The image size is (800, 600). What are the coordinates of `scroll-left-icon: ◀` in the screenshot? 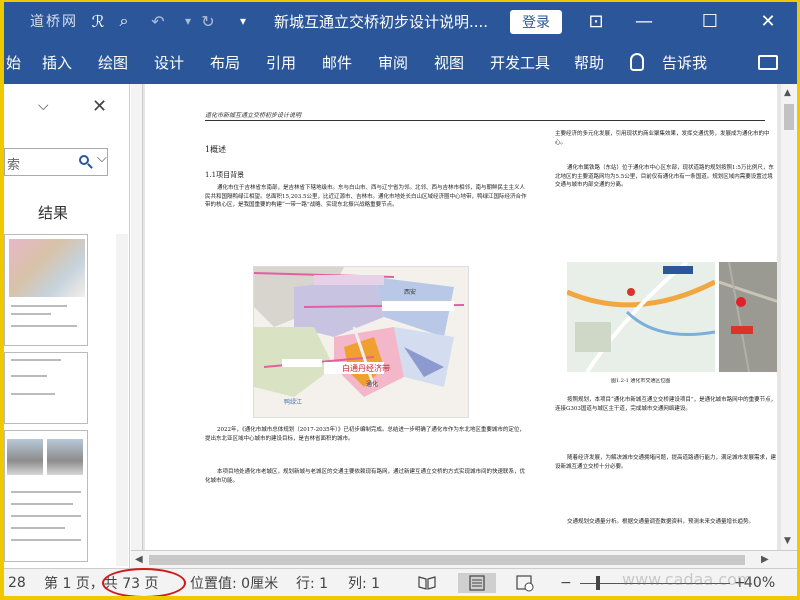 It's located at (139, 559).